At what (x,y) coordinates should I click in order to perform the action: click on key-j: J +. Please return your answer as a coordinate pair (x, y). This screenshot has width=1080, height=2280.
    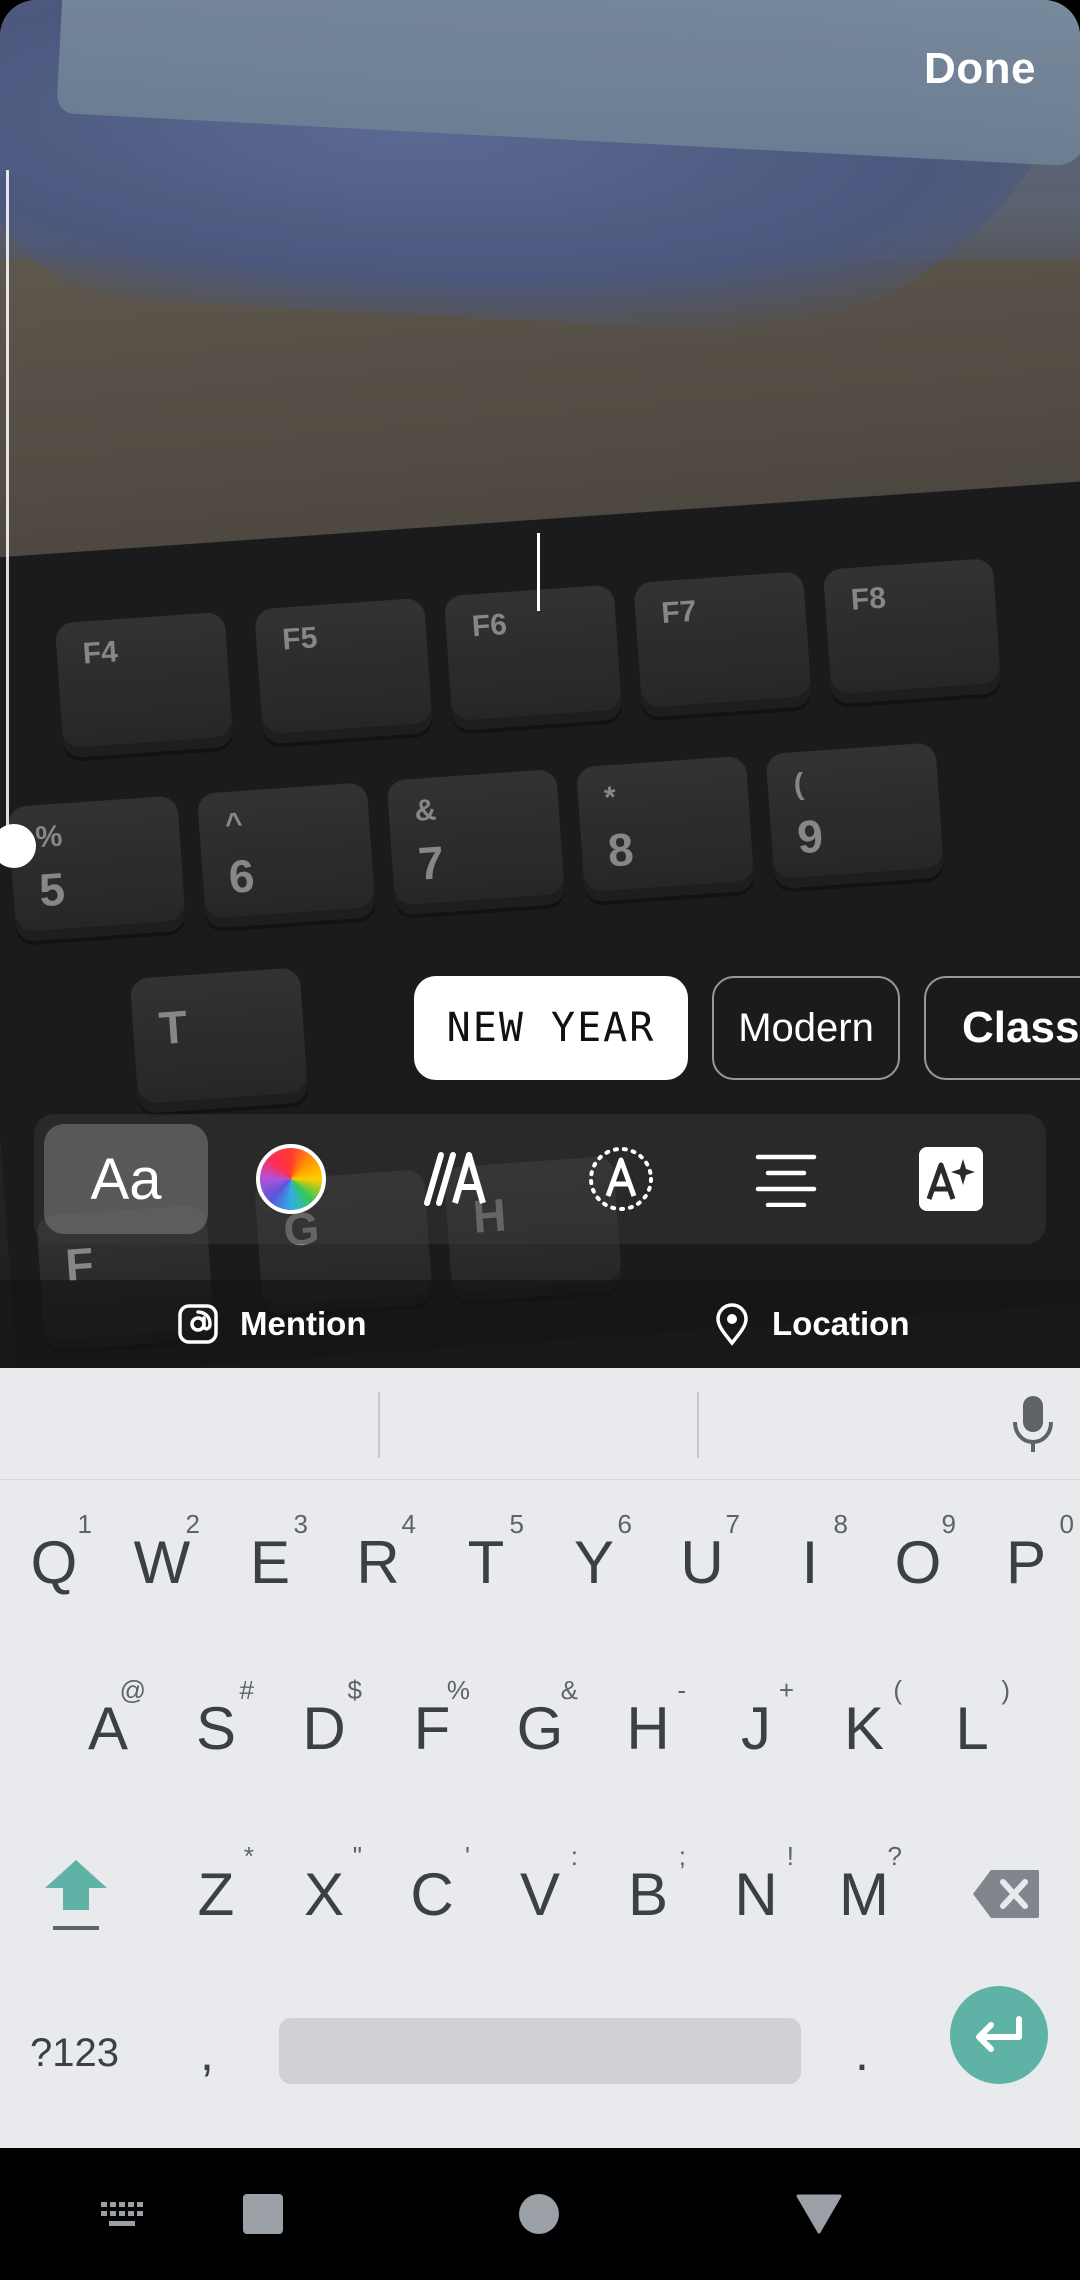
    Looking at the image, I should click on (756, 1728).